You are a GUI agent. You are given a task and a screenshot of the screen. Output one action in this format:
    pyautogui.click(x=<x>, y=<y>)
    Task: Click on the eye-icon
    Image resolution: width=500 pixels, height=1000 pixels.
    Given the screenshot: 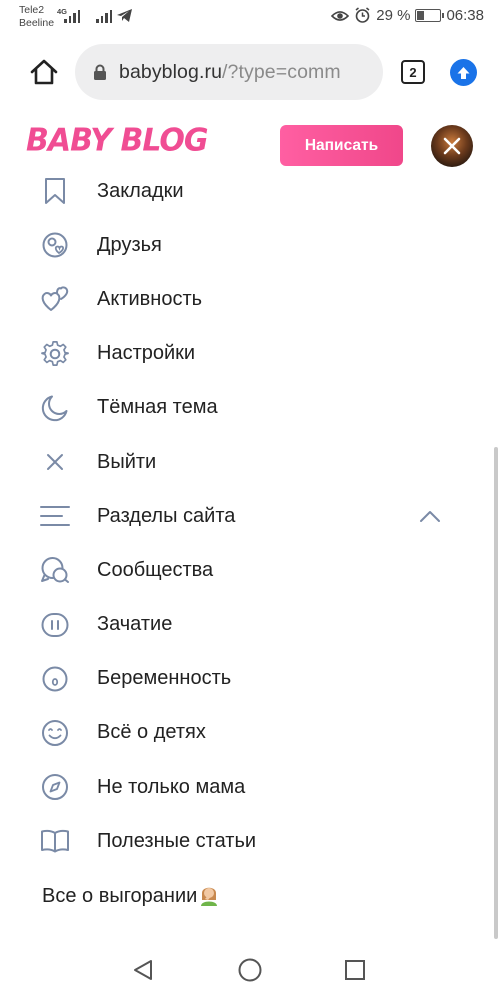 What is the action you would take?
    pyautogui.click(x=340, y=15)
    